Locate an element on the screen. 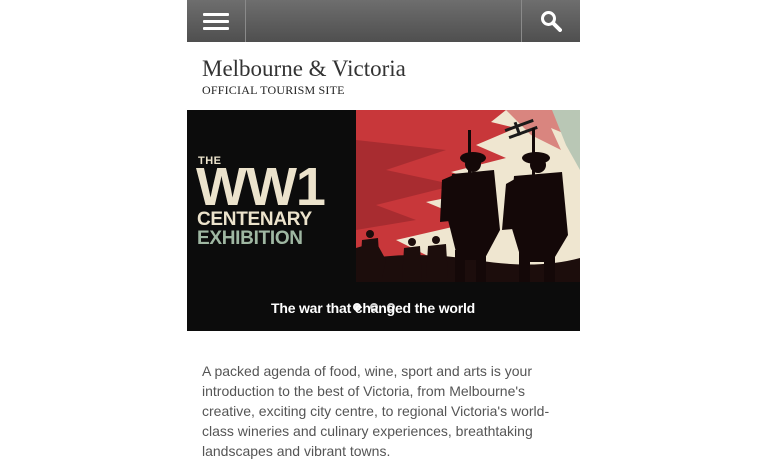 The height and width of the screenshot is (461, 768). carousel-dots is located at coordinates (374, 307).